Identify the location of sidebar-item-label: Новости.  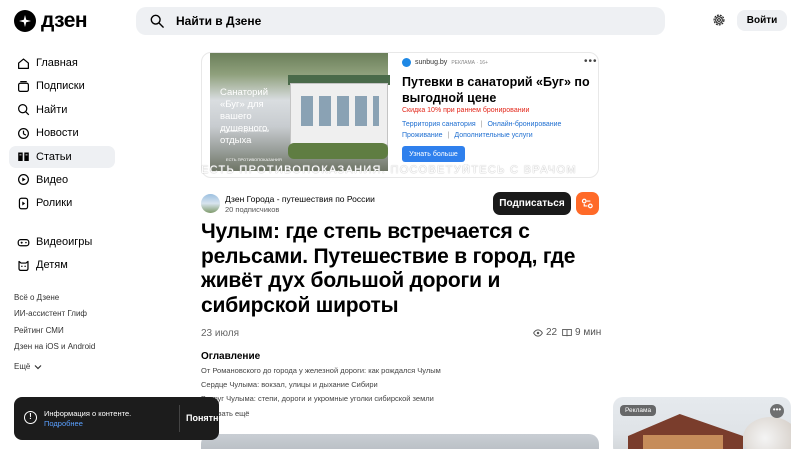
(57, 133).